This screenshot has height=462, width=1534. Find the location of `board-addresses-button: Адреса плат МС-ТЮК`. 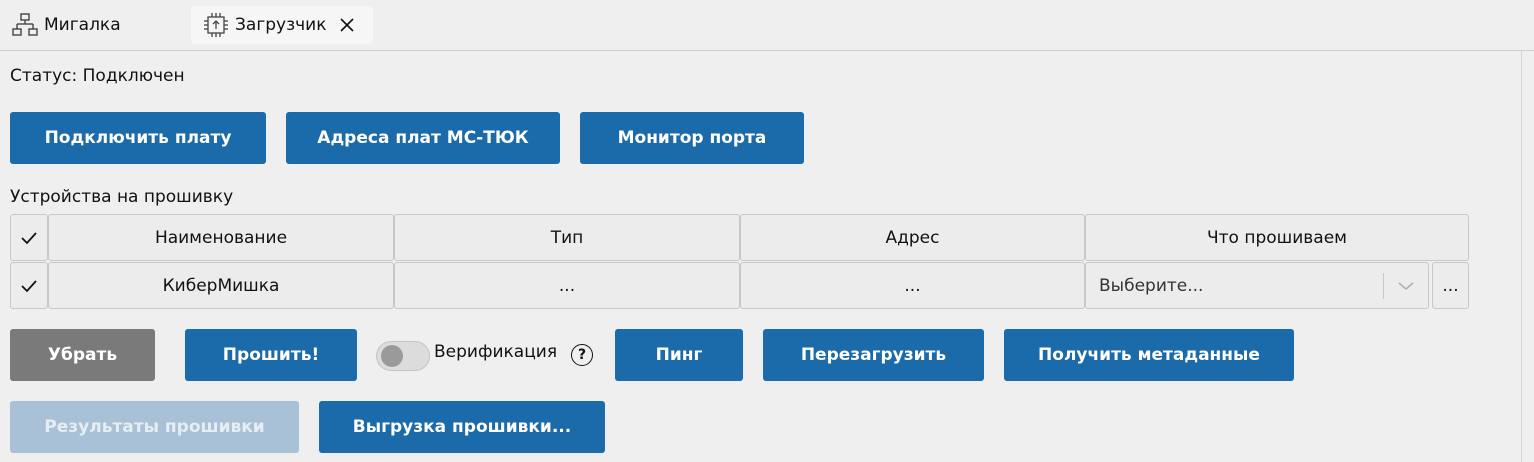

board-addresses-button: Адреса плат МС-ТЮК is located at coordinates (423, 138).